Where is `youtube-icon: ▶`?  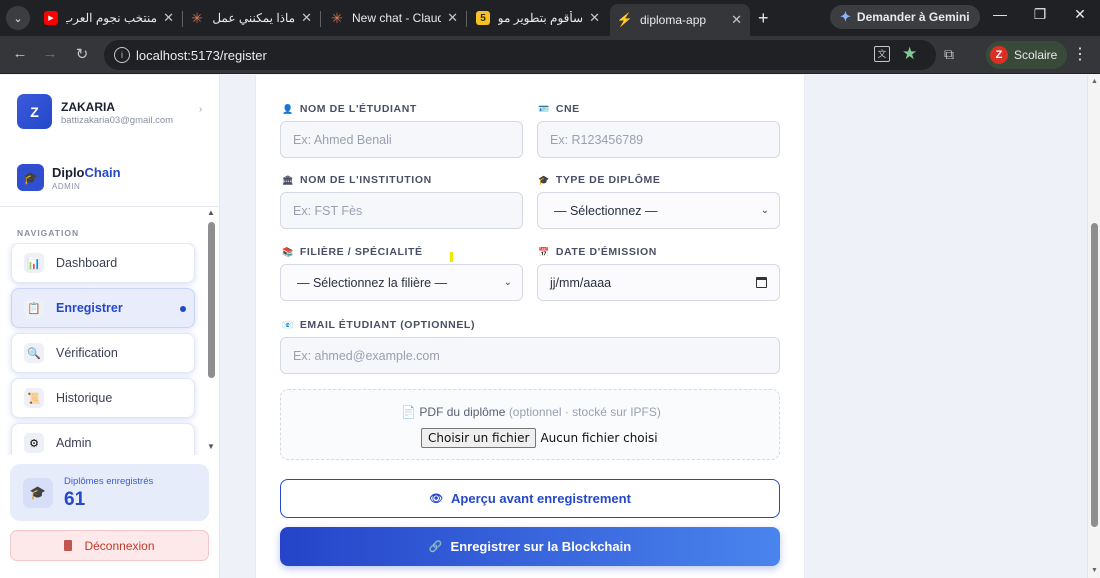
youtube-icon: ▶ is located at coordinates (51, 18).